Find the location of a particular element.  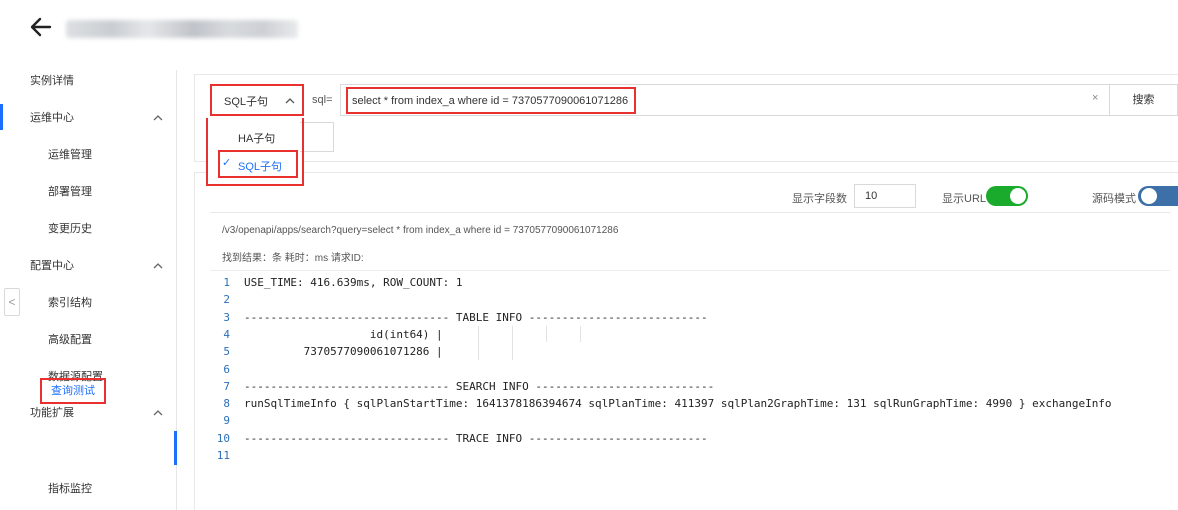

line-number: 3 is located at coordinates (226, 317).